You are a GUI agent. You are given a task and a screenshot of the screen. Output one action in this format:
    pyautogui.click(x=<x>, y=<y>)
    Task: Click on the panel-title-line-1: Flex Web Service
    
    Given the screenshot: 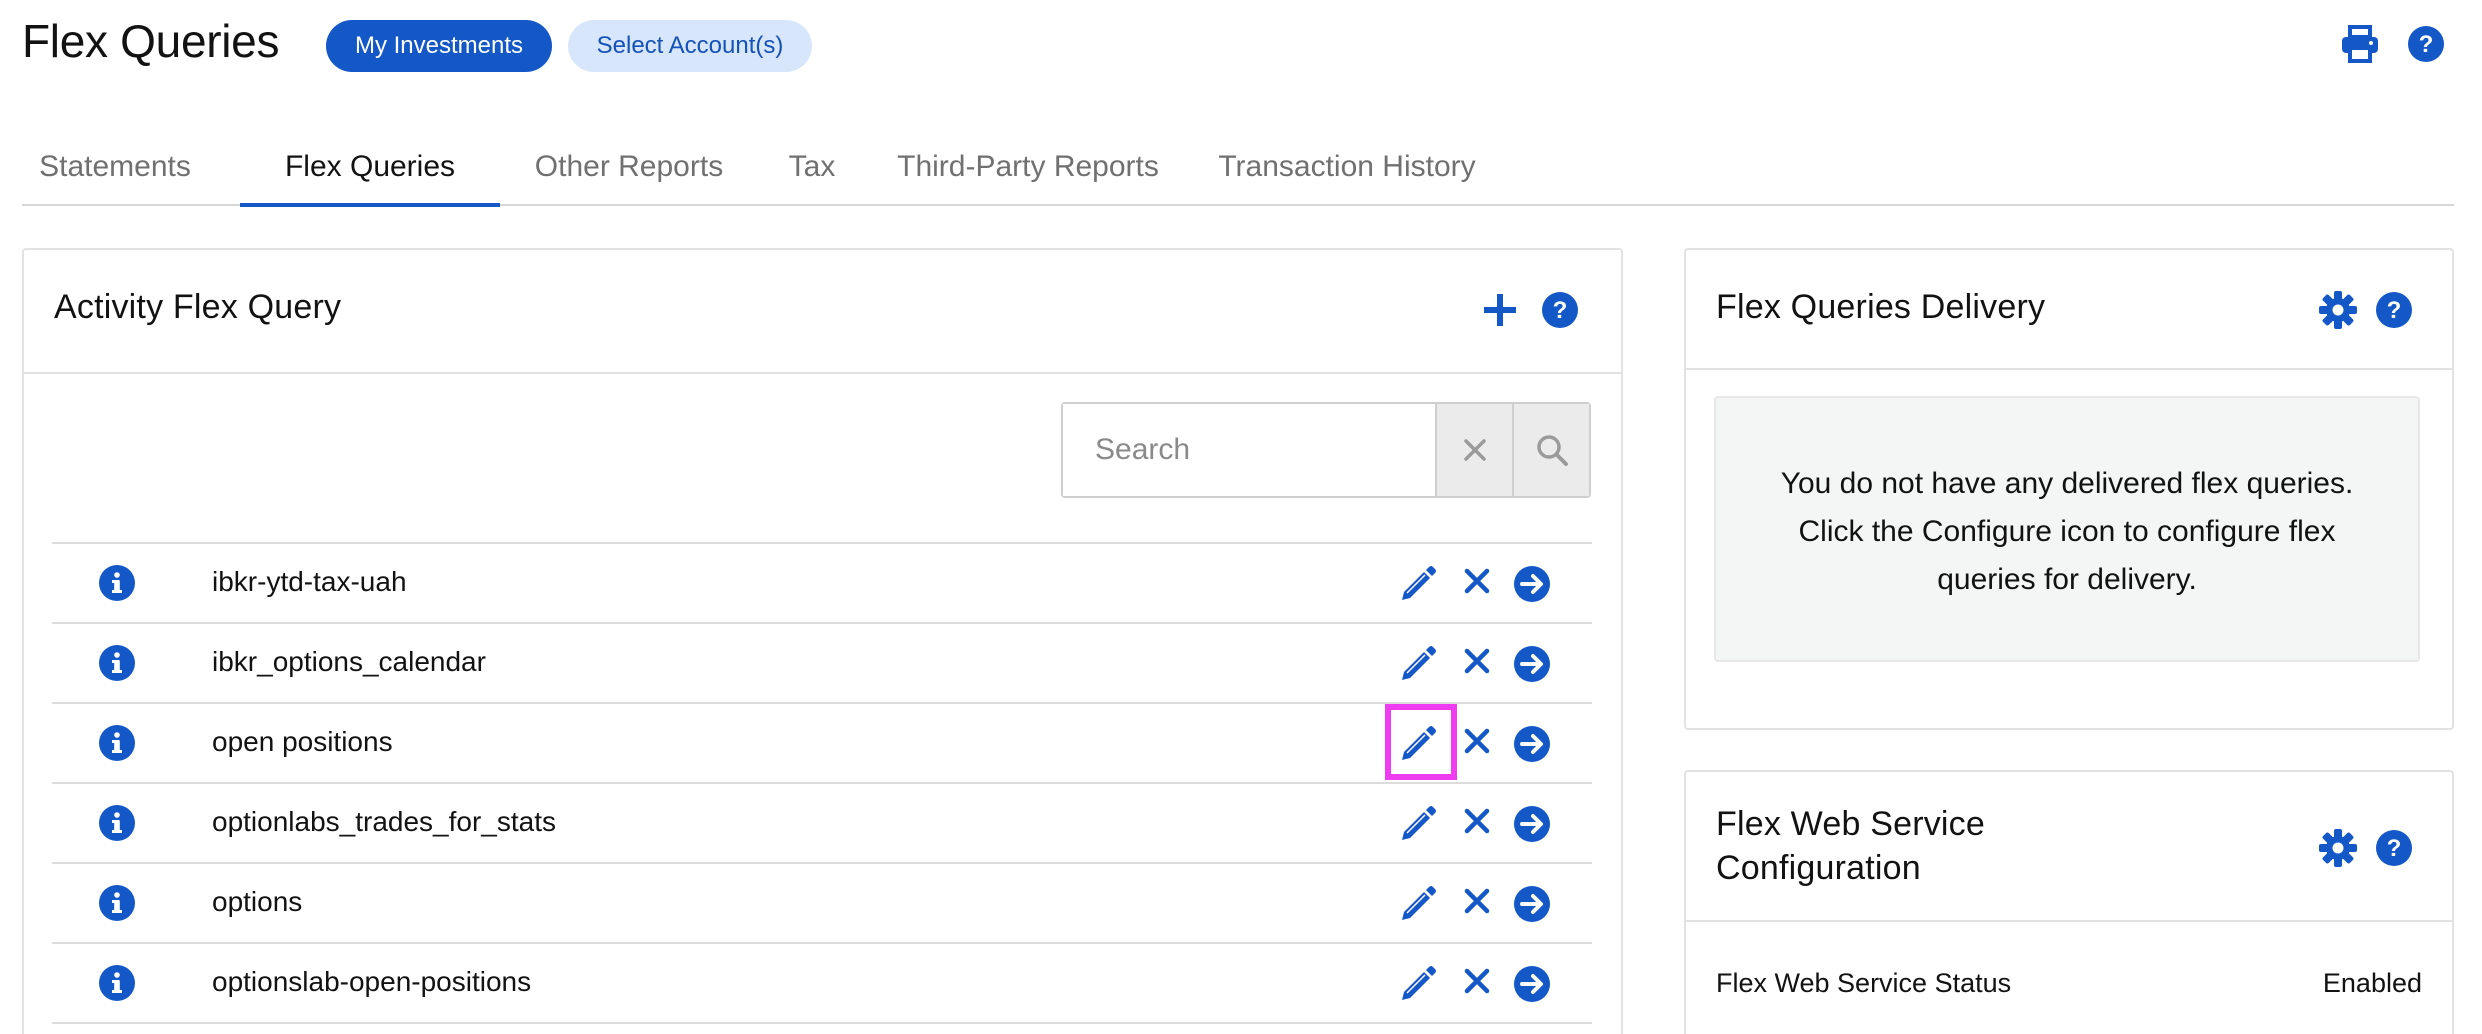 What is the action you would take?
    pyautogui.click(x=1850, y=824)
    